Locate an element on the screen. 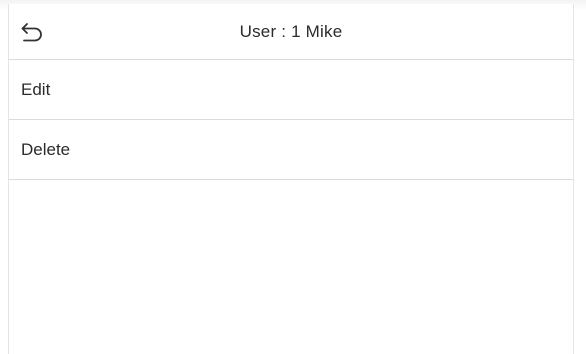 This screenshot has width=586, height=354. menu-item-label: Edit is located at coordinates (36, 89).